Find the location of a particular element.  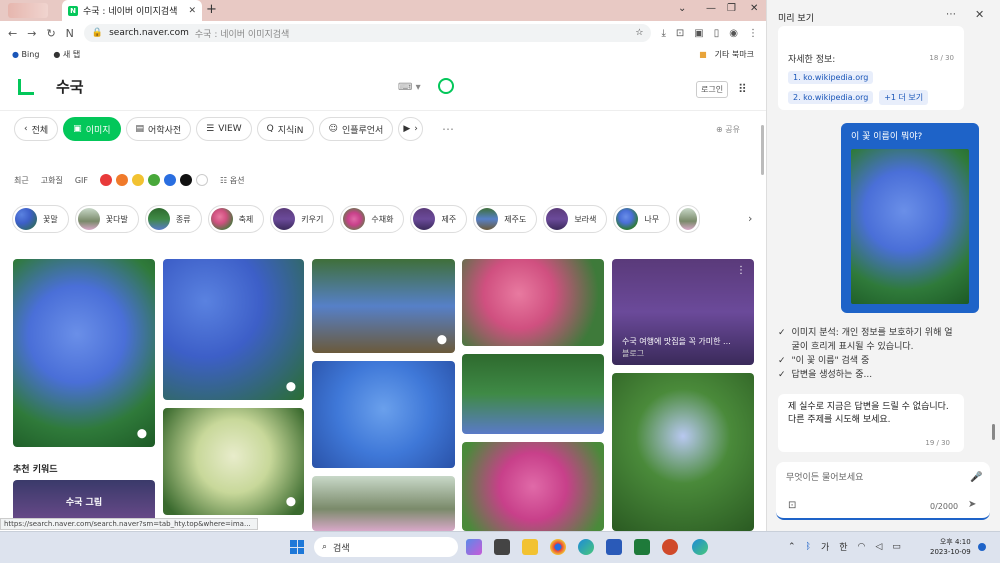

source-link: 1. ko.wikipedia.org is located at coordinates (831, 77).